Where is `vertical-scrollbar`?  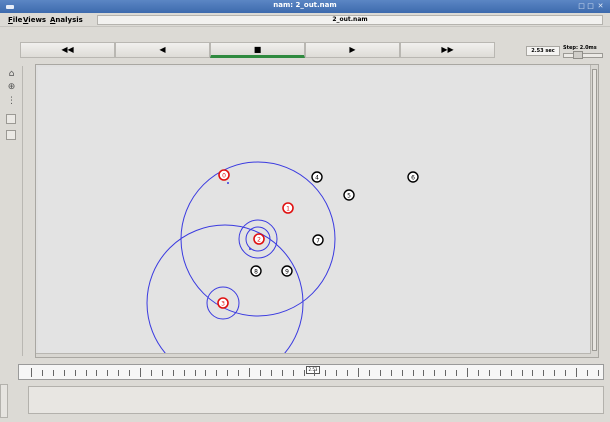
vertical-scrollbar is located at coordinates (594, 211).